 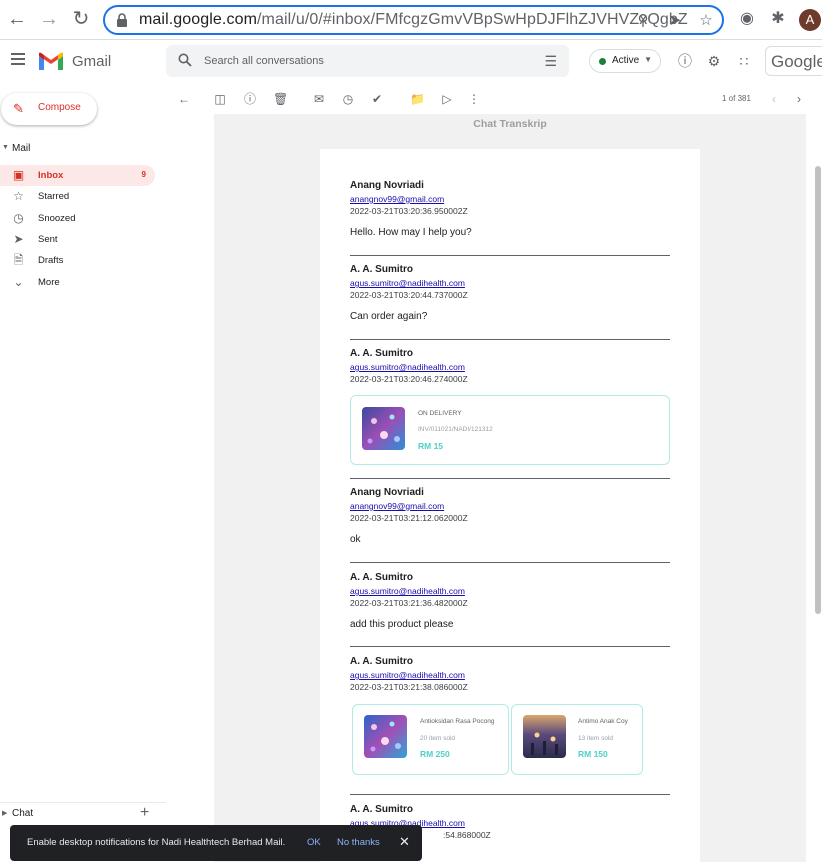 I want to click on label-icon: ▷, so click(x=447, y=99).